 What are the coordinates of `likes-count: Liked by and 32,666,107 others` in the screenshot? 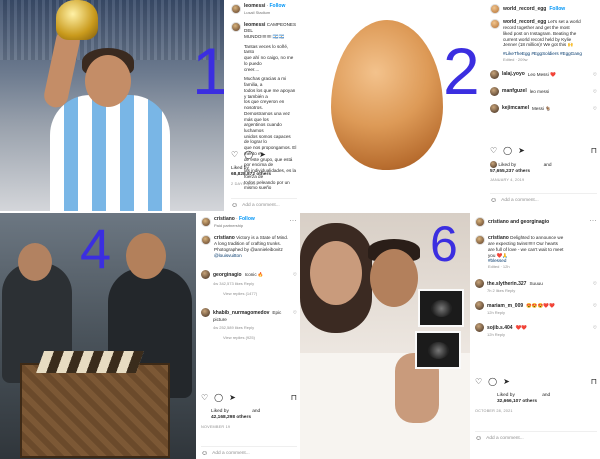 It's located at (536, 399).